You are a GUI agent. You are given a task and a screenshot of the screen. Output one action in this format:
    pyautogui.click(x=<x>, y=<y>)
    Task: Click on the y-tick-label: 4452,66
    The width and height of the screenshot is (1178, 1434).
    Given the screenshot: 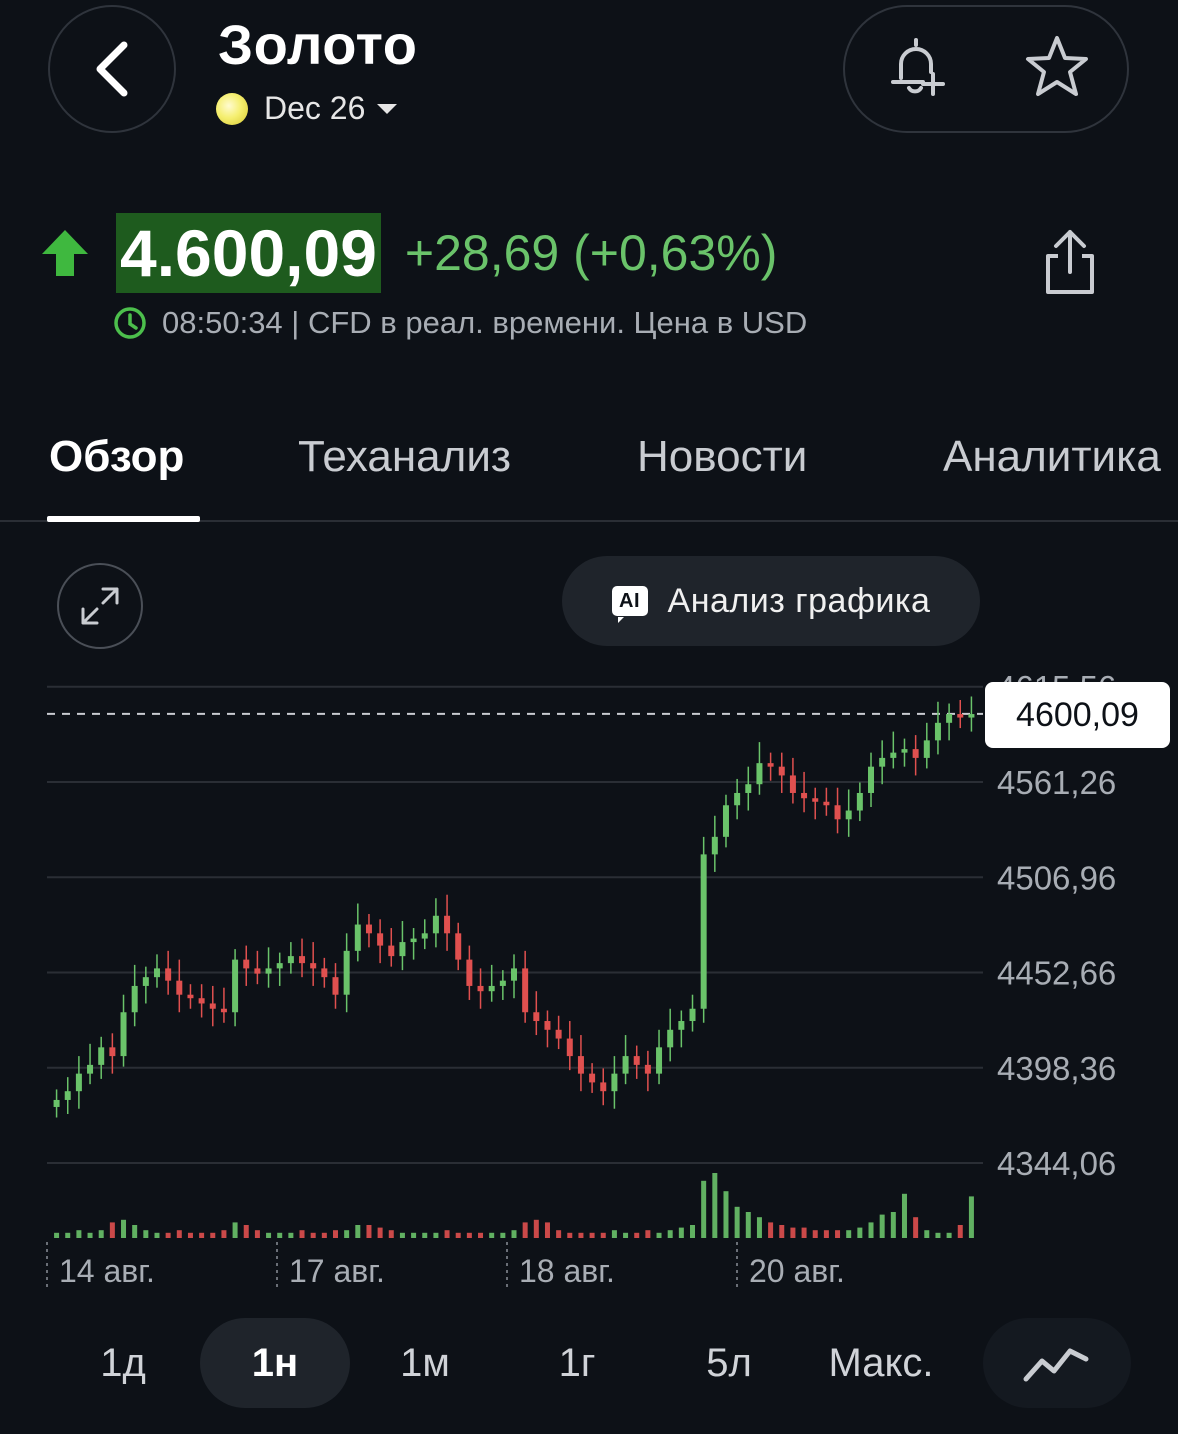 What is the action you would take?
    pyautogui.click(x=1056, y=973)
    